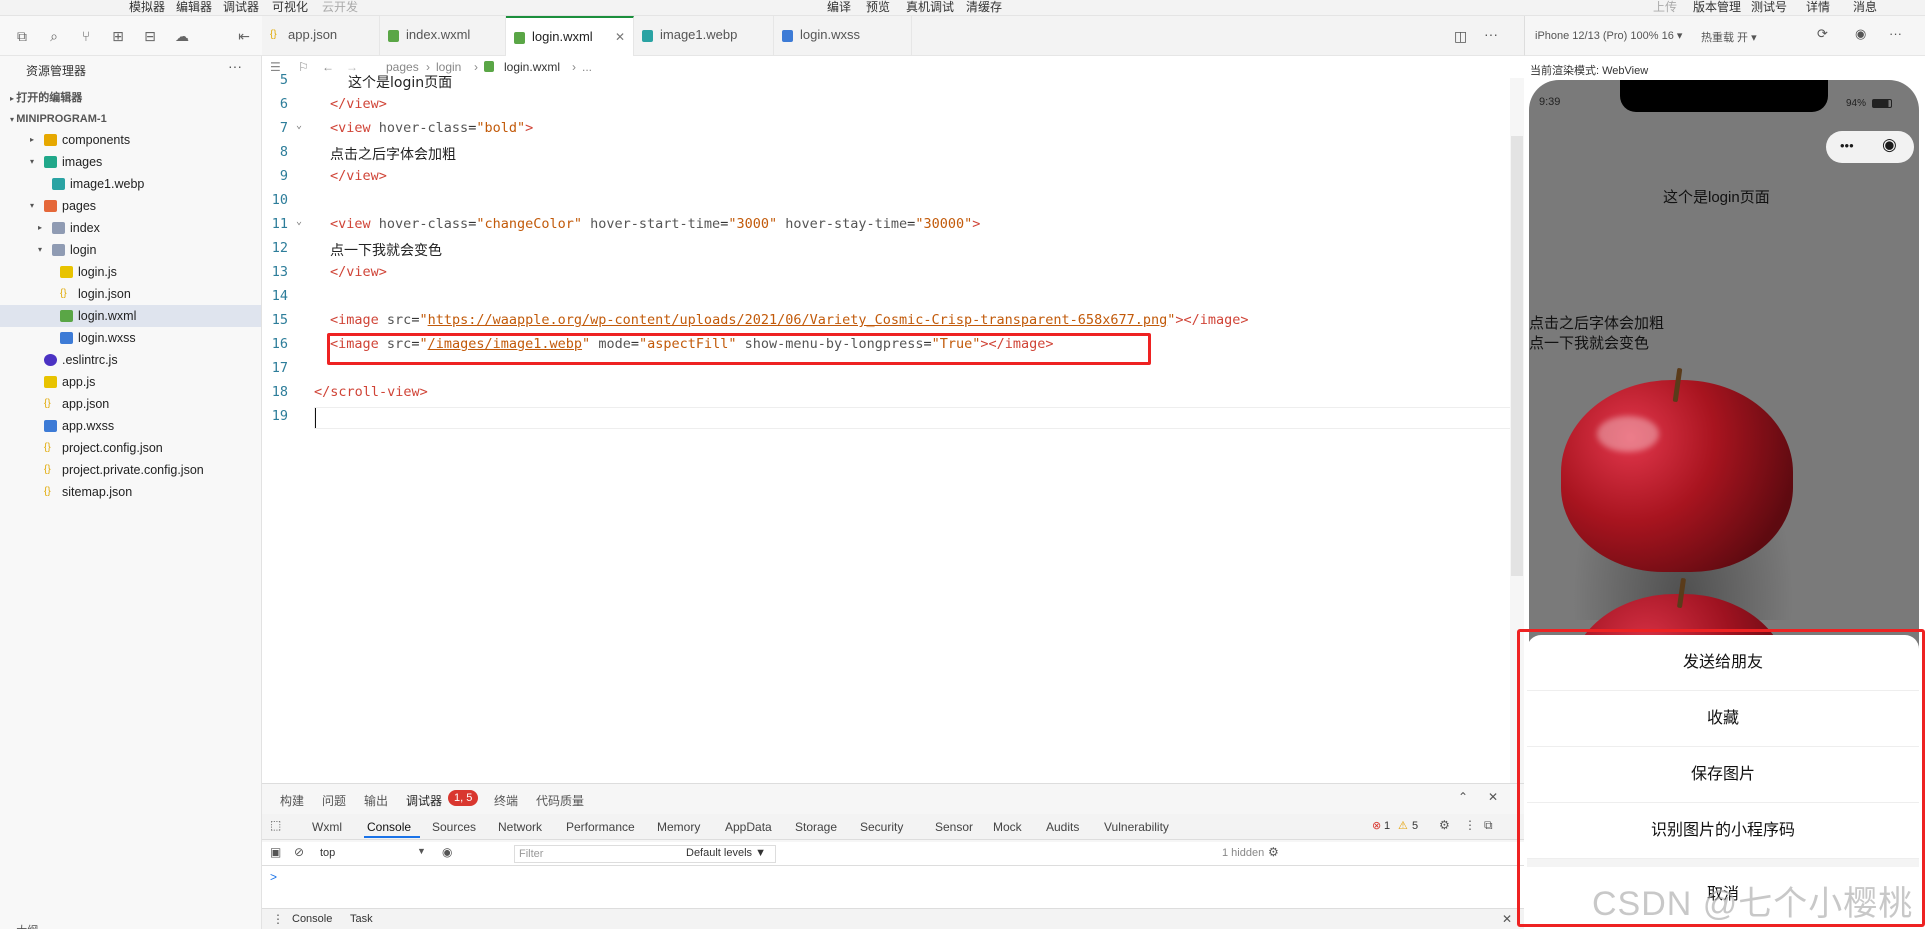  I want to click on bold-text: 点击之后字体会加粗, so click(1596, 322).